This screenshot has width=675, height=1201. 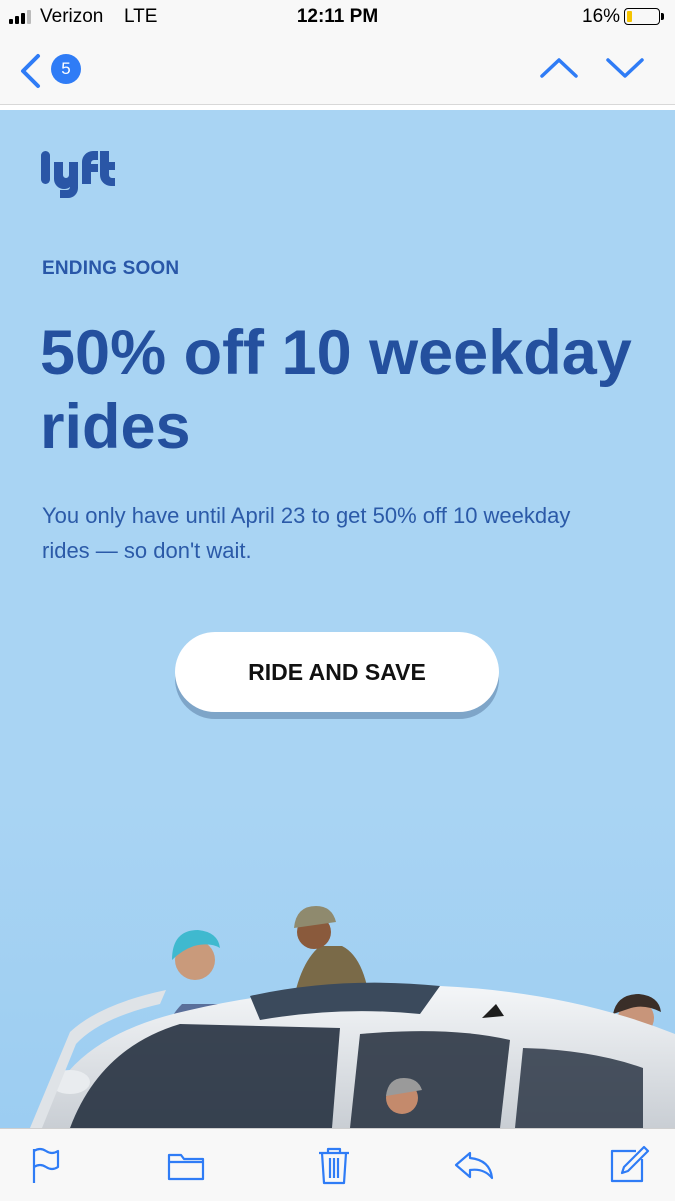 I want to click on chevron-down-icon, so click(x=625, y=68).